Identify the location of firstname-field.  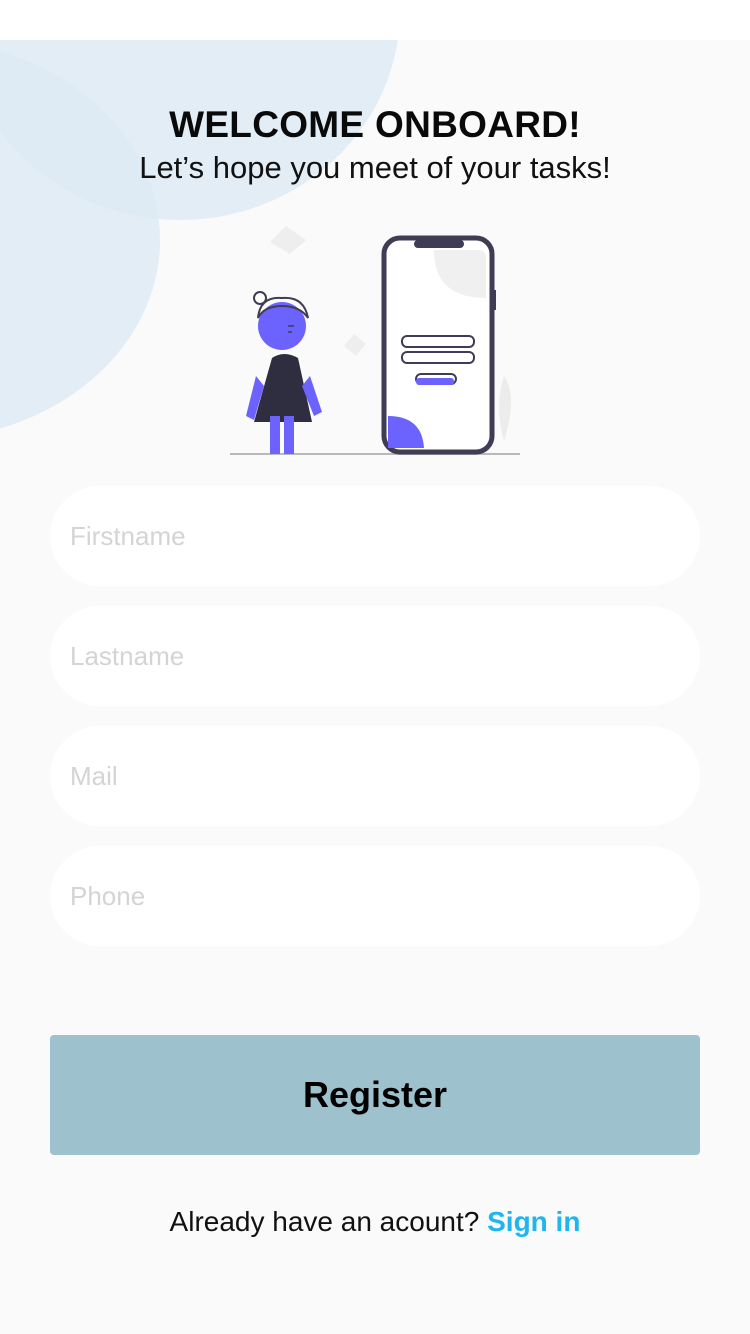
(375, 536).